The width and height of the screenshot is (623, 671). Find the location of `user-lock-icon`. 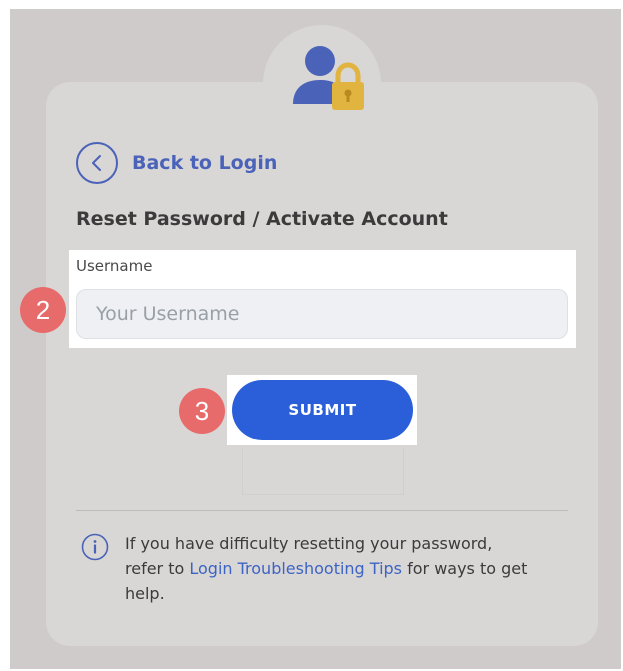

user-lock-icon is located at coordinates (328, 78).